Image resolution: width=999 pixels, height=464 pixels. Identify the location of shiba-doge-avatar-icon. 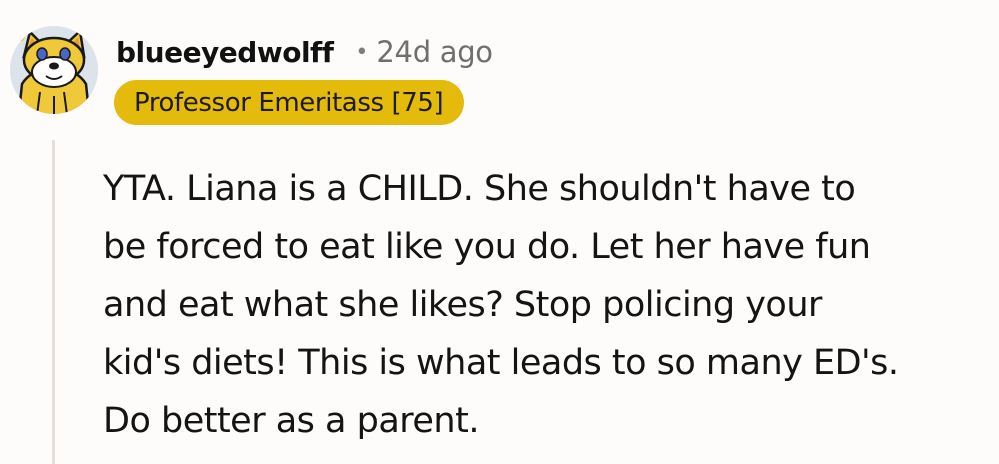
(54, 70).